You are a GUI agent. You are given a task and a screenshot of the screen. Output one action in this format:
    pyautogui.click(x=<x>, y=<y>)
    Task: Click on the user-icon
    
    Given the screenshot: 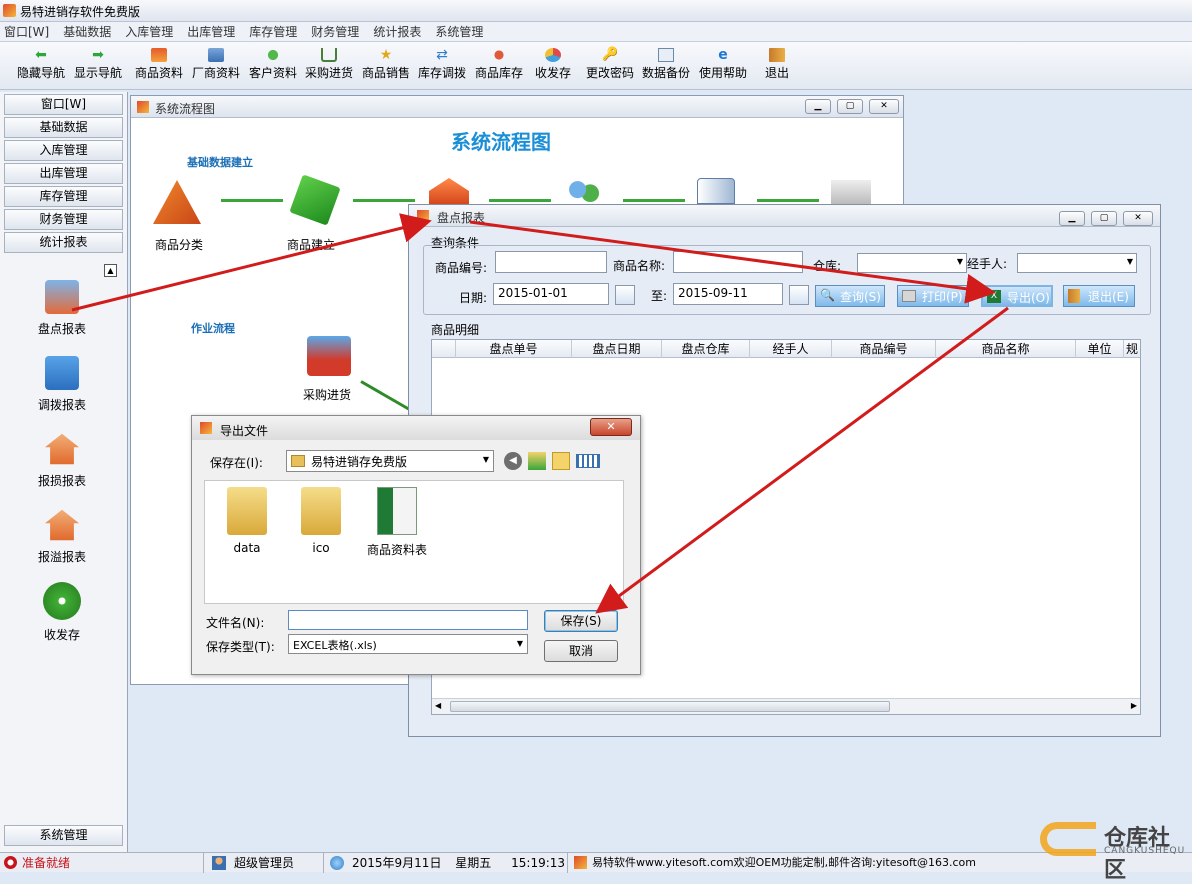 What is the action you would take?
    pyautogui.click(x=219, y=863)
    